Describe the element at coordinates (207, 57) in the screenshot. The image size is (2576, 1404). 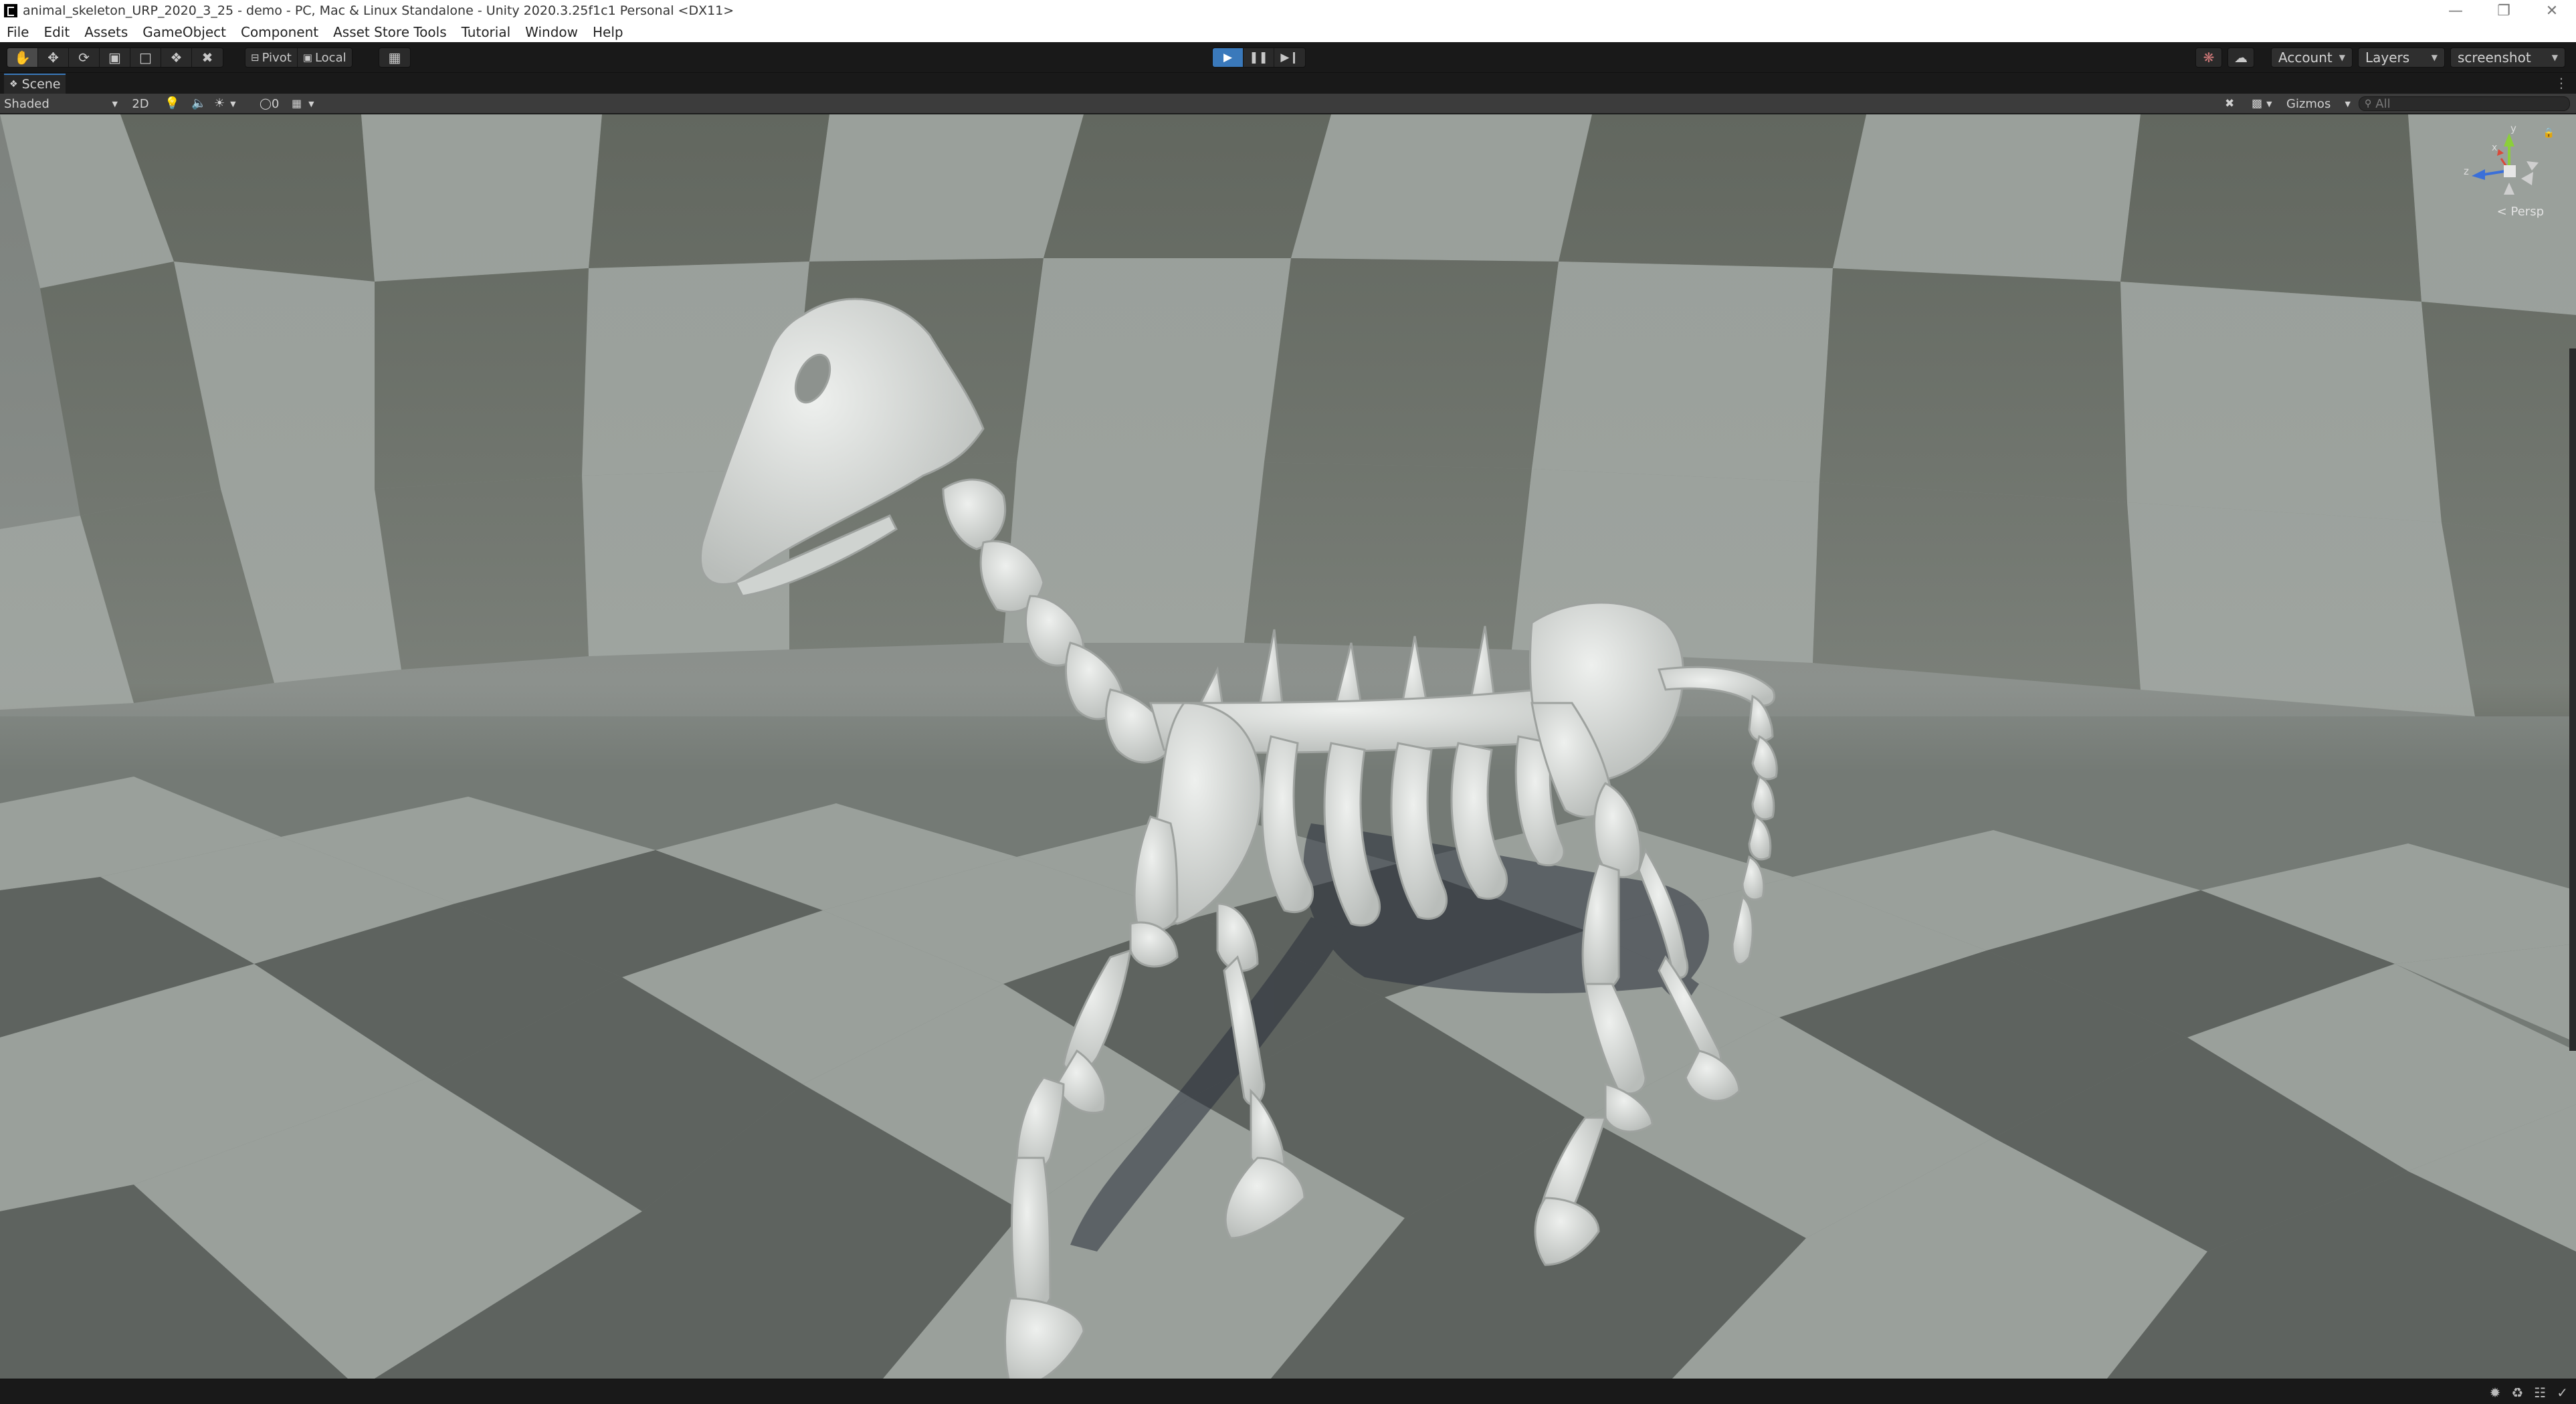
I see `custom-tool-icon: ✖` at that location.